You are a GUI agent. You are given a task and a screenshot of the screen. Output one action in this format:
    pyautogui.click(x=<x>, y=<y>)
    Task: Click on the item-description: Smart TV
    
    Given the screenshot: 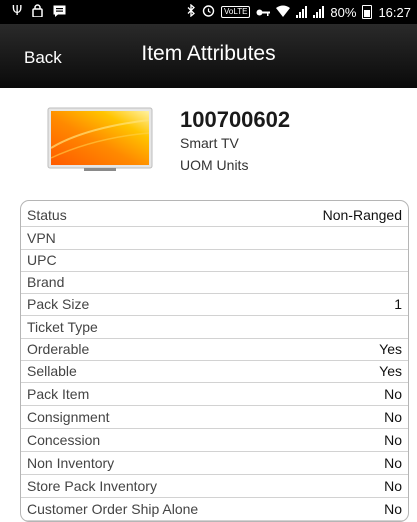 What is the action you would take?
    pyautogui.click(x=209, y=143)
    